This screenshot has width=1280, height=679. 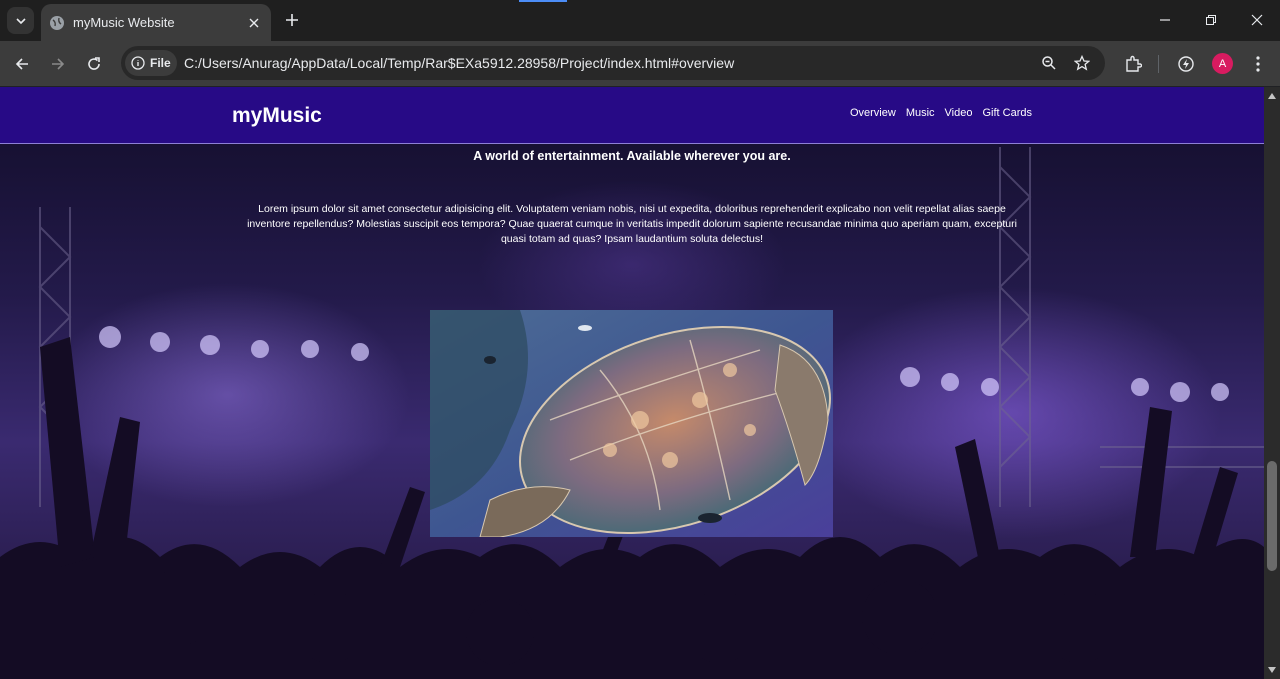 What do you see at coordinates (543, 1) in the screenshot?
I see `tab-accent` at bounding box center [543, 1].